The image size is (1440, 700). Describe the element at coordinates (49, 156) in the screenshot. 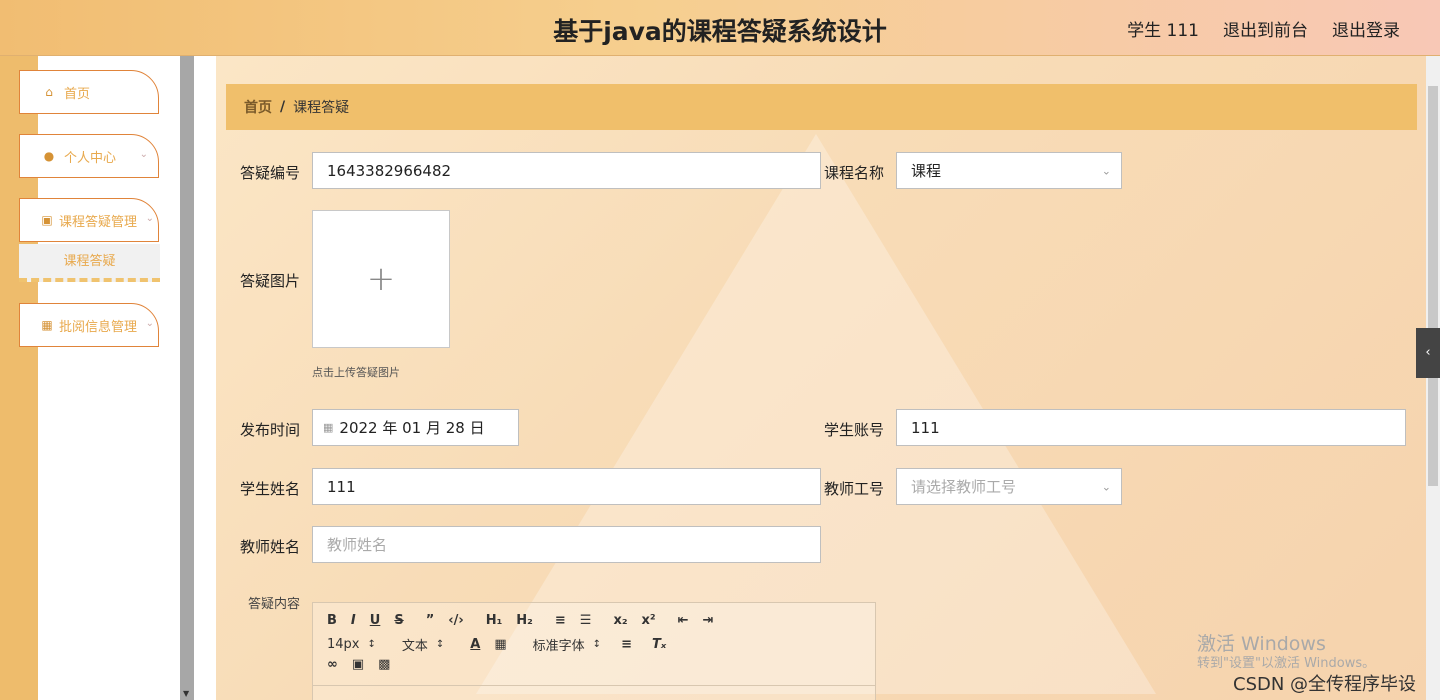

I see `user-icon: ●` at that location.